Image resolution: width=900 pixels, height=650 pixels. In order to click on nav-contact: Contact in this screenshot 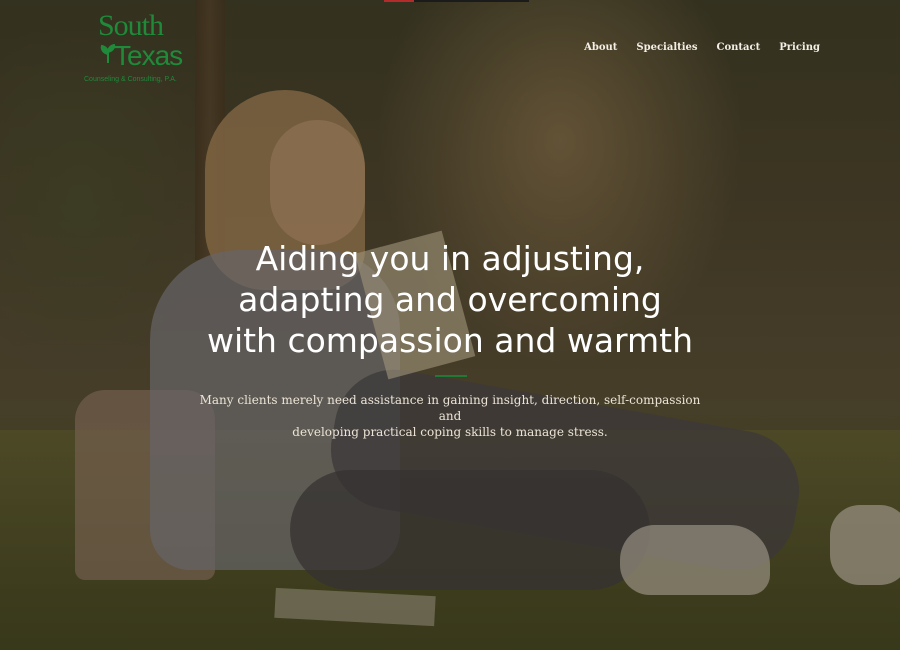, I will do `click(739, 48)`.